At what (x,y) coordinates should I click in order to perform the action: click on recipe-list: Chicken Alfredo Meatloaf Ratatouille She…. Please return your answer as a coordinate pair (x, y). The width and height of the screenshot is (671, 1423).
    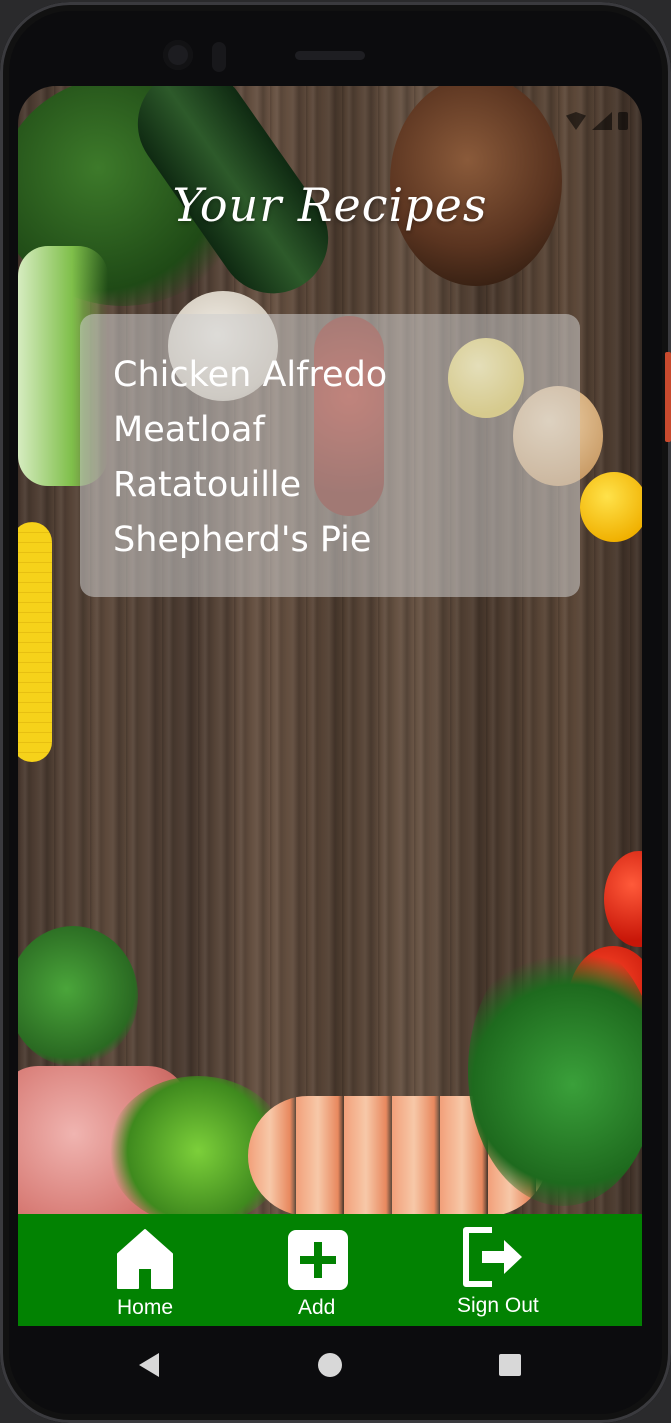
    Looking at the image, I should click on (330, 455).